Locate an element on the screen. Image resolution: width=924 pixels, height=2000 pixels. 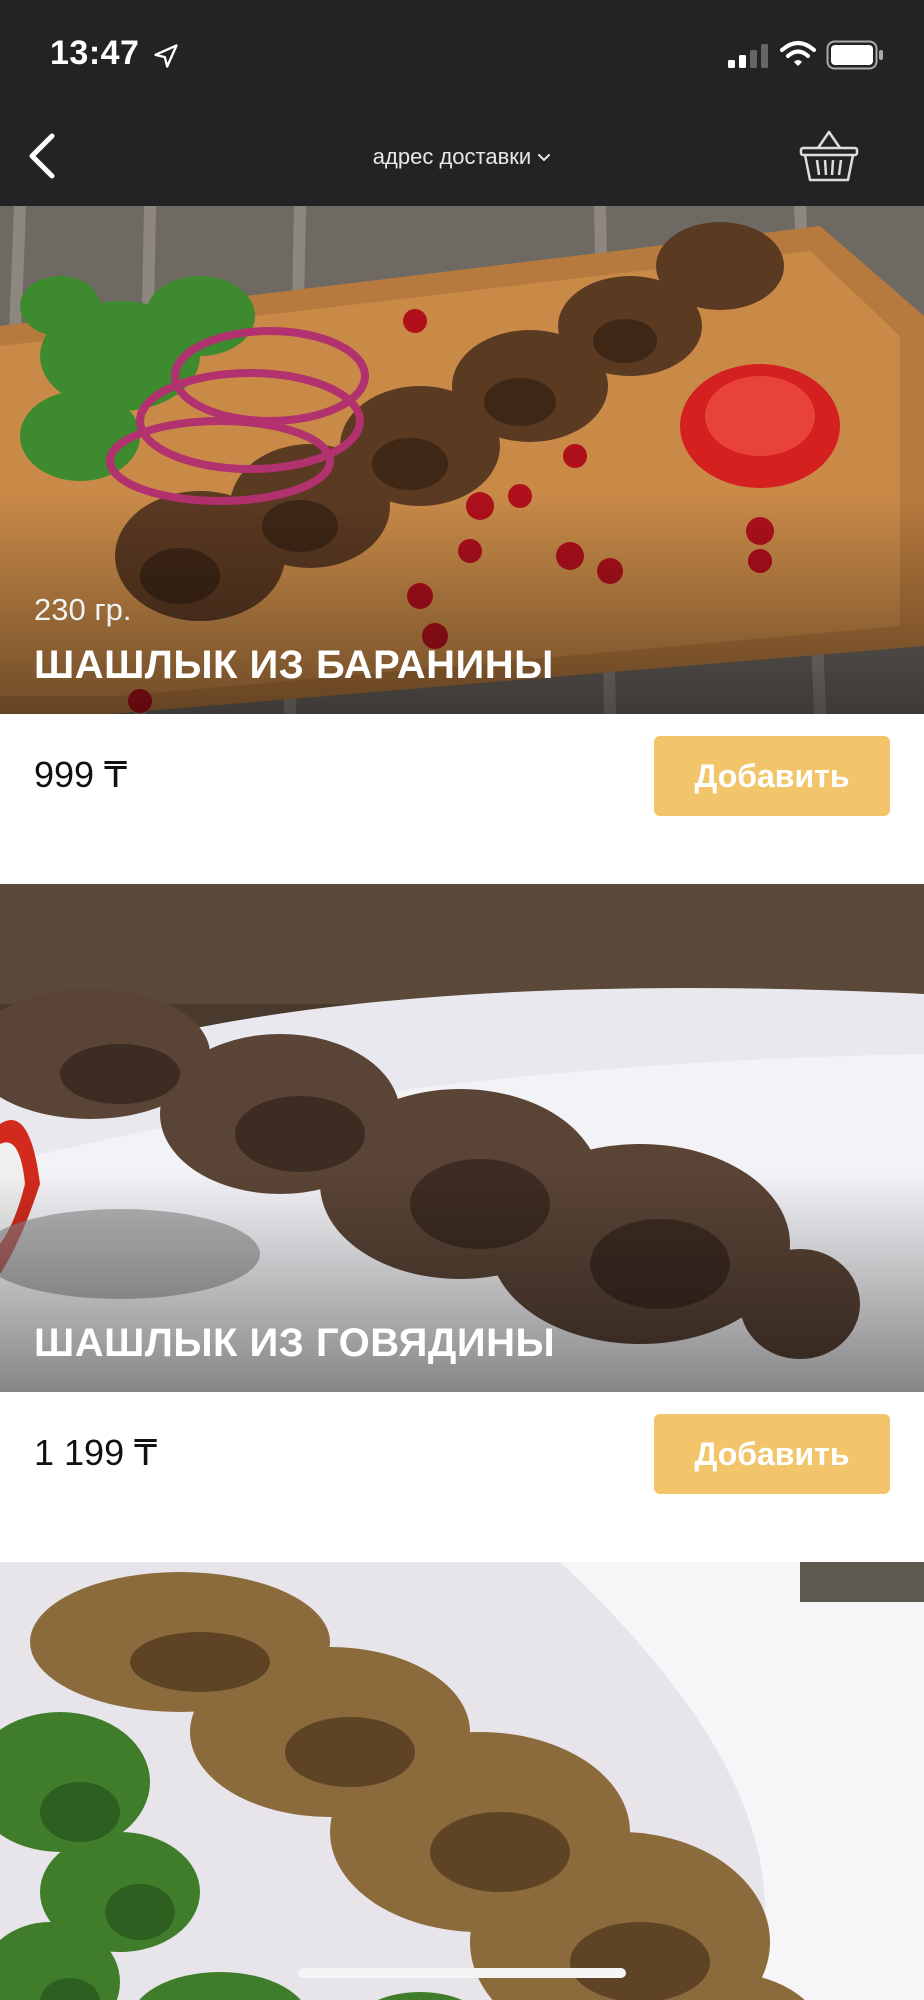
delivery-address-selector: адрес доставки is located at coordinates (462, 157).